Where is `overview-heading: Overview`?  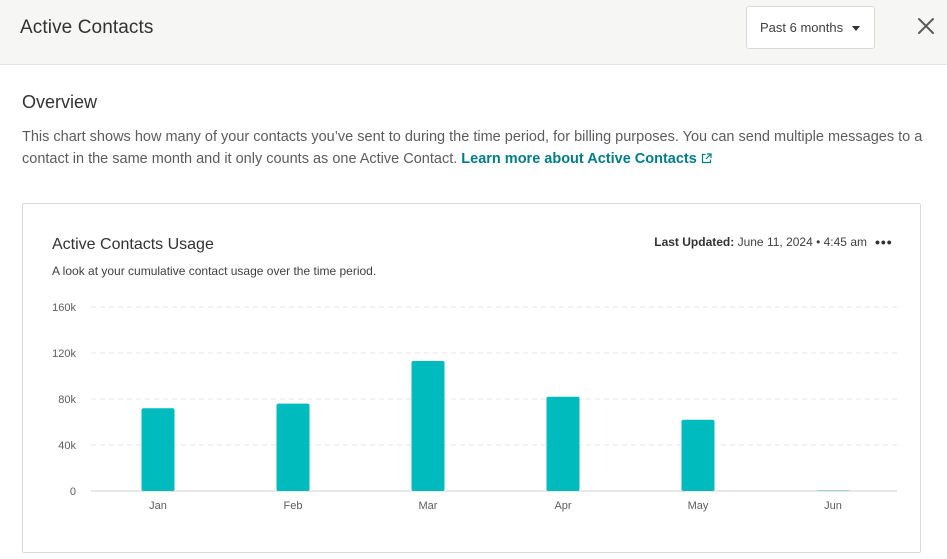
overview-heading: Overview is located at coordinates (60, 102).